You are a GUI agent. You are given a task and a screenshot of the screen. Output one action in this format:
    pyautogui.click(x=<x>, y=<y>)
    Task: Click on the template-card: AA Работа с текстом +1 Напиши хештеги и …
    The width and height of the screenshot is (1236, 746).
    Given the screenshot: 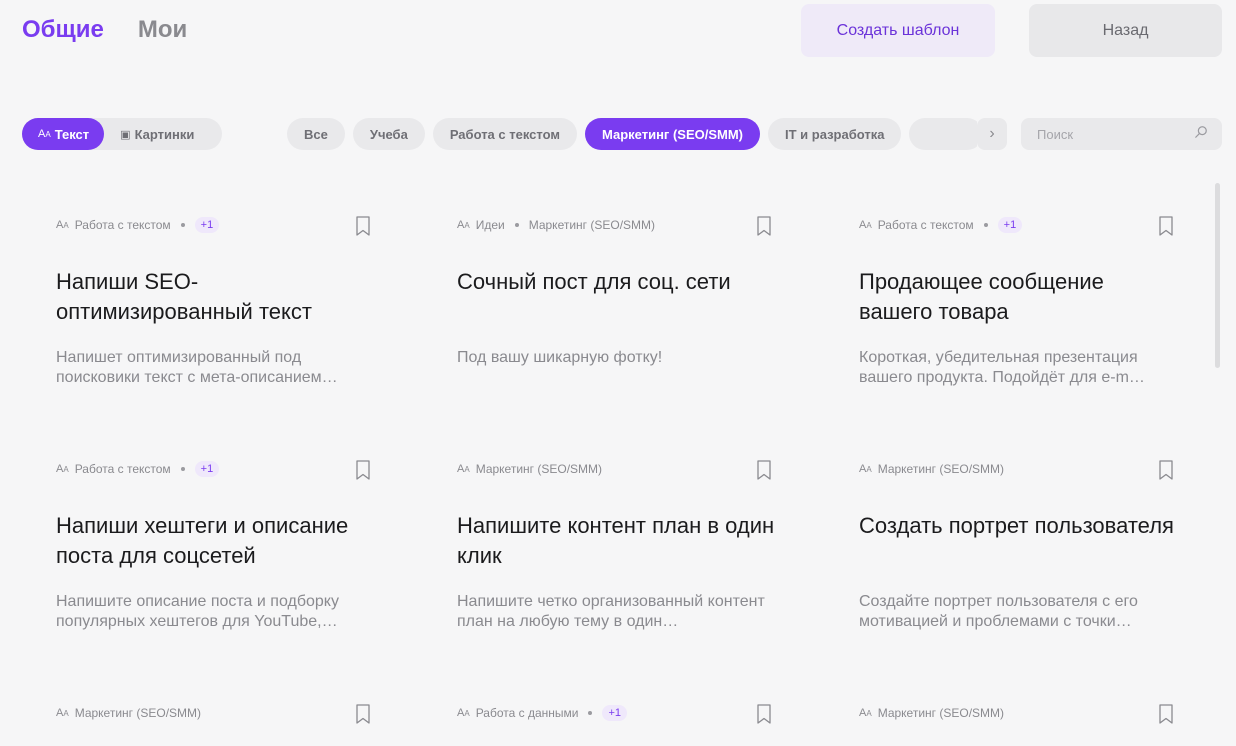 What is the action you would take?
    pyautogui.click(x=215, y=544)
    